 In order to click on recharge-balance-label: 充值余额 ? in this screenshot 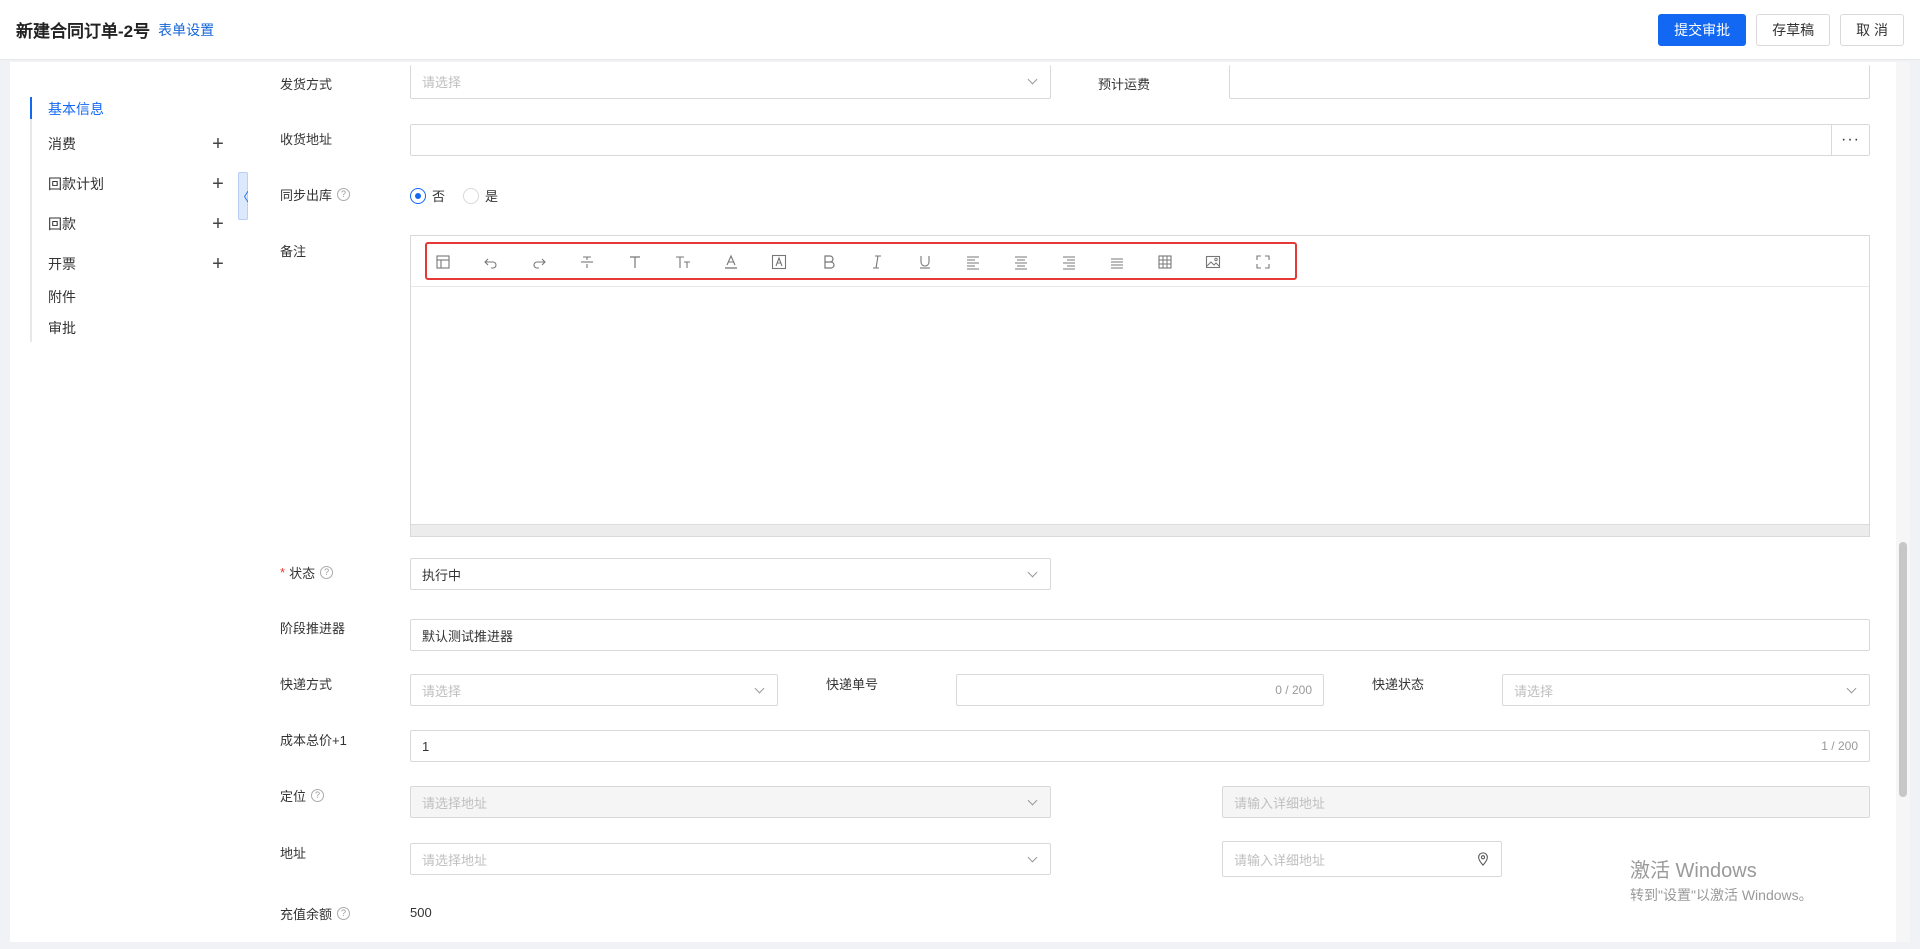, I will do `click(315, 913)`.